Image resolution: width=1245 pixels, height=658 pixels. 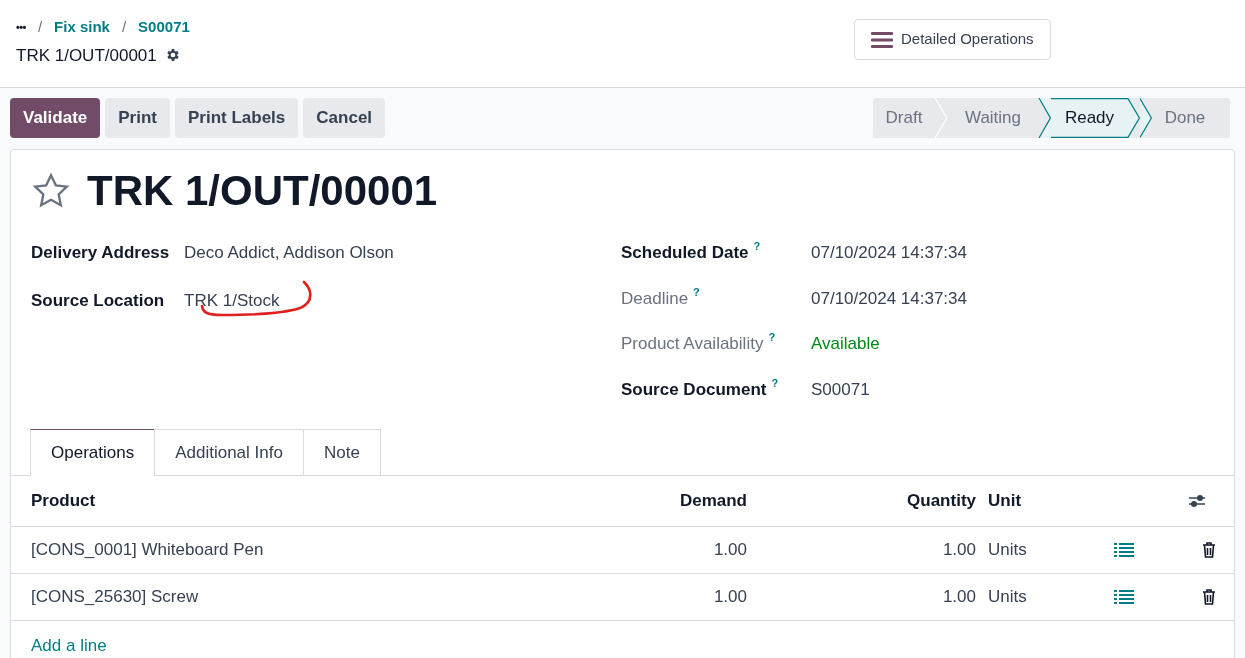 I want to click on field-value: Available, so click(x=845, y=344).